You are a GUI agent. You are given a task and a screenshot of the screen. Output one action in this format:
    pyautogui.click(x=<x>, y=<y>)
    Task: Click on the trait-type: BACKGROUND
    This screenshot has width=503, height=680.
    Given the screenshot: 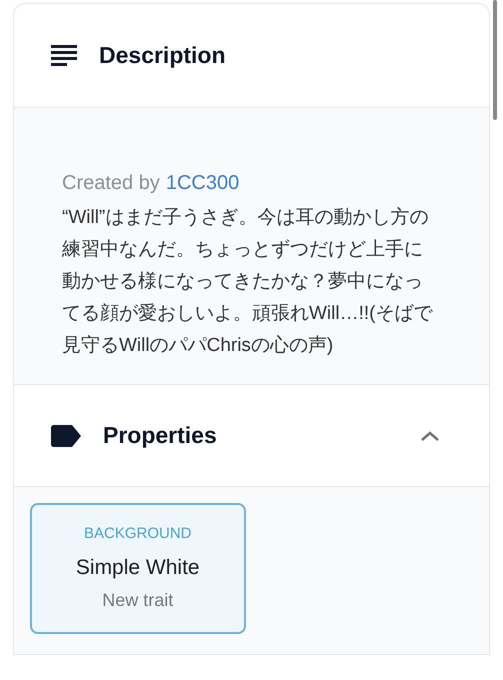 What is the action you would take?
    pyautogui.click(x=138, y=534)
    